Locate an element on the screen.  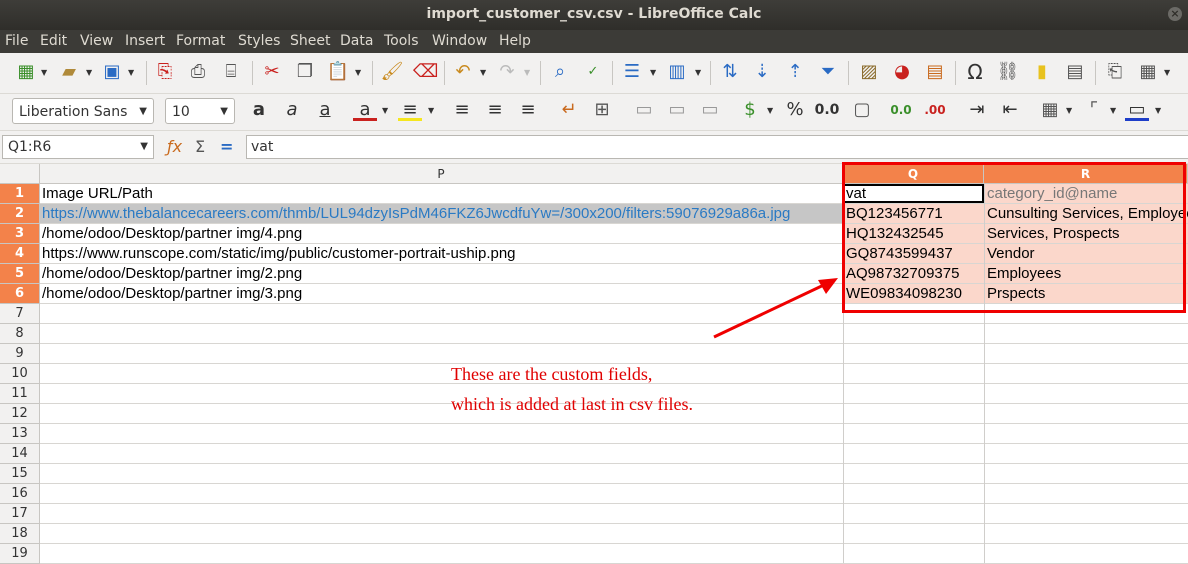
highlight-dropdown-icon: ▼ is located at coordinates (432, 110).